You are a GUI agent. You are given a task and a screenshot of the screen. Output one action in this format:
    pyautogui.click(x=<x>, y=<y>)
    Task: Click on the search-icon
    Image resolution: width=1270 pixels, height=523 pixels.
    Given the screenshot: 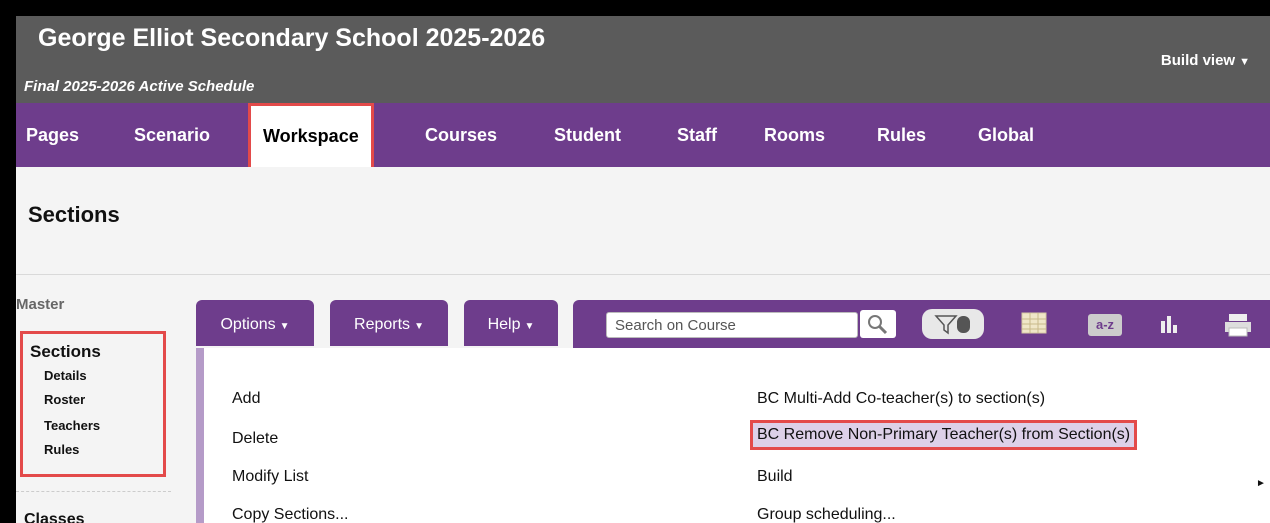 What is the action you would take?
    pyautogui.click(x=878, y=325)
    